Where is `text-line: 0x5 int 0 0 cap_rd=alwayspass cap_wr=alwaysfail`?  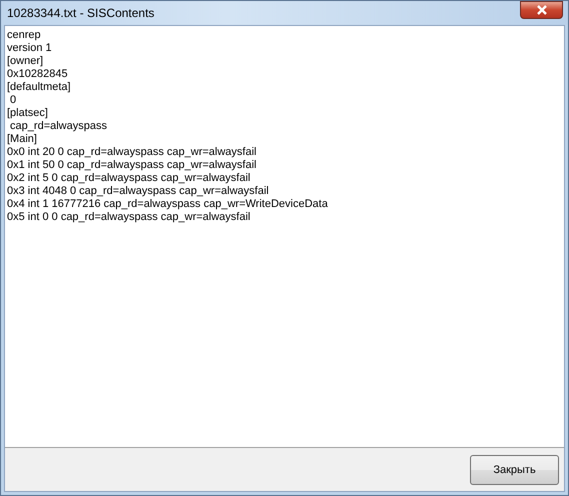 text-line: 0x5 int 0 0 cap_rd=alwayspass cap_wr=alwaysfail is located at coordinates (129, 217).